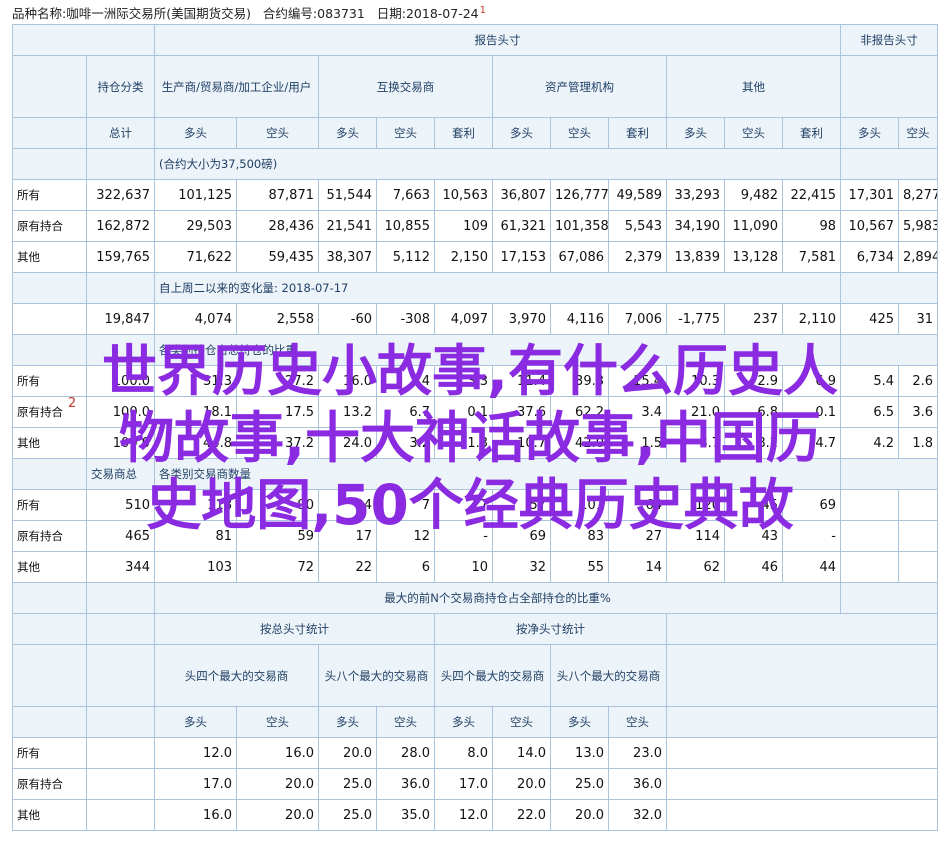 The image size is (950, 867). I want to click on trader-count-cell: 510, so click(120, 505).